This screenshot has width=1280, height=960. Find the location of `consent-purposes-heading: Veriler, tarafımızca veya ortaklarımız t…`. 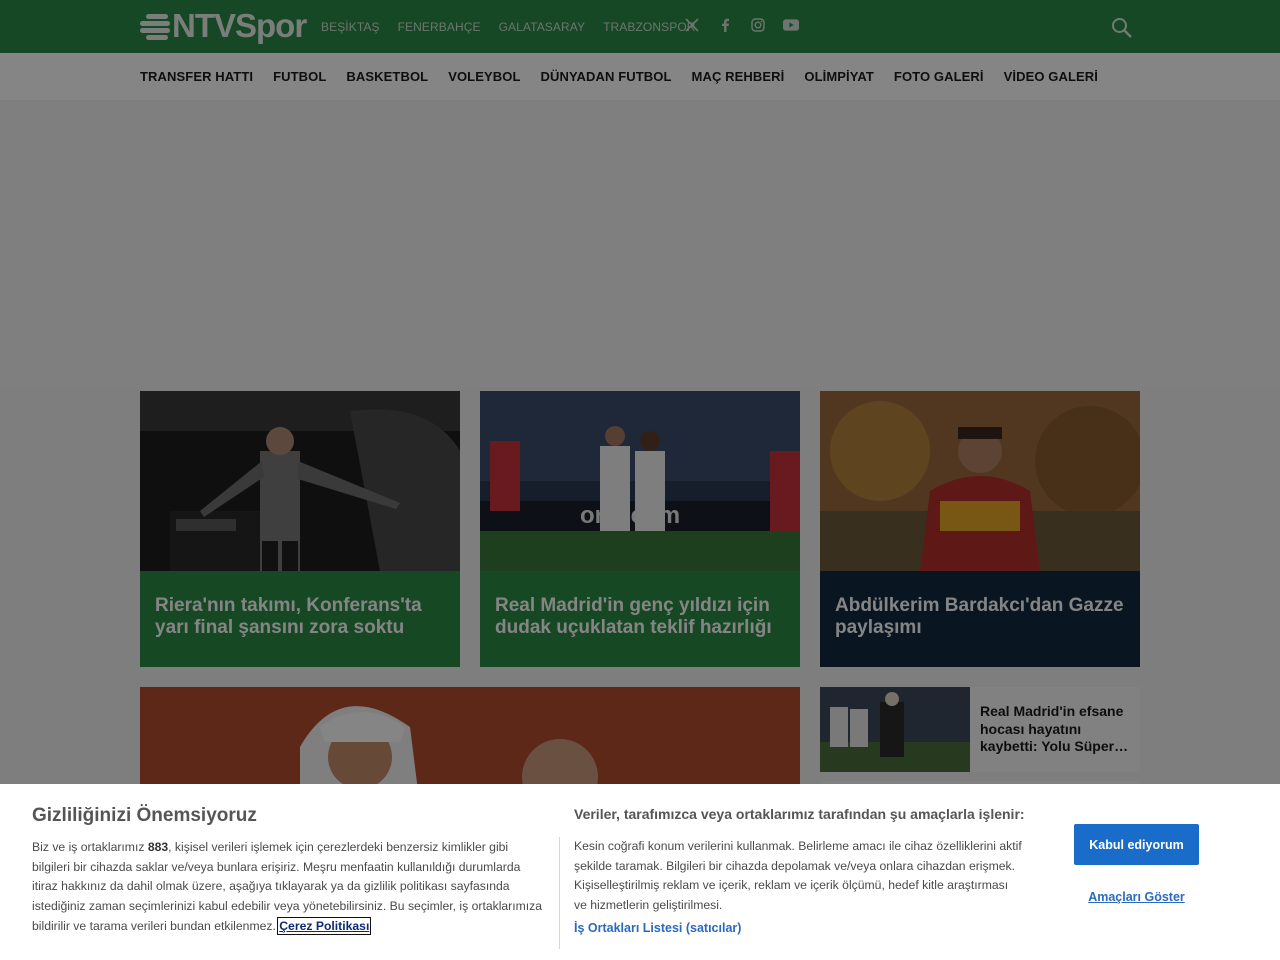

consent-purposes-heading: Veriler, tarafımızca veya ortaklarımız t… is located at coordinates (799, 814).